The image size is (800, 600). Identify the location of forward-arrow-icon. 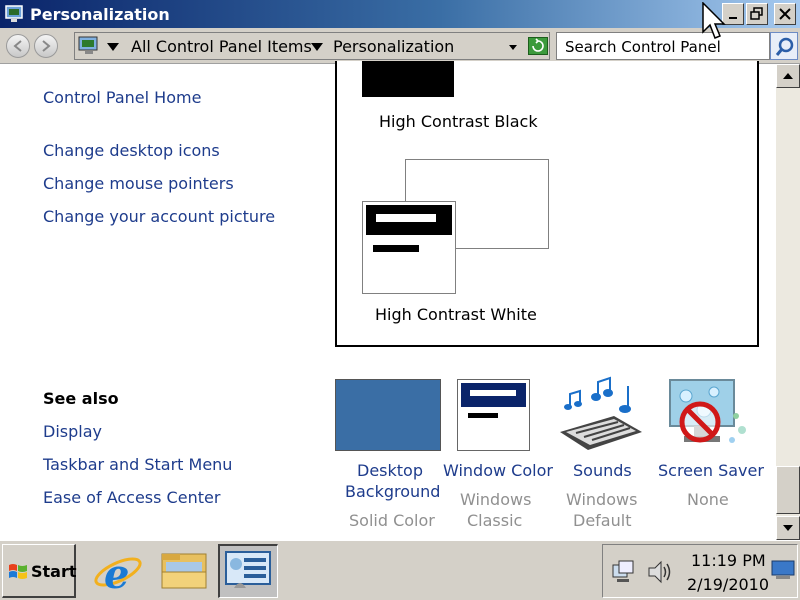
(46, 46).